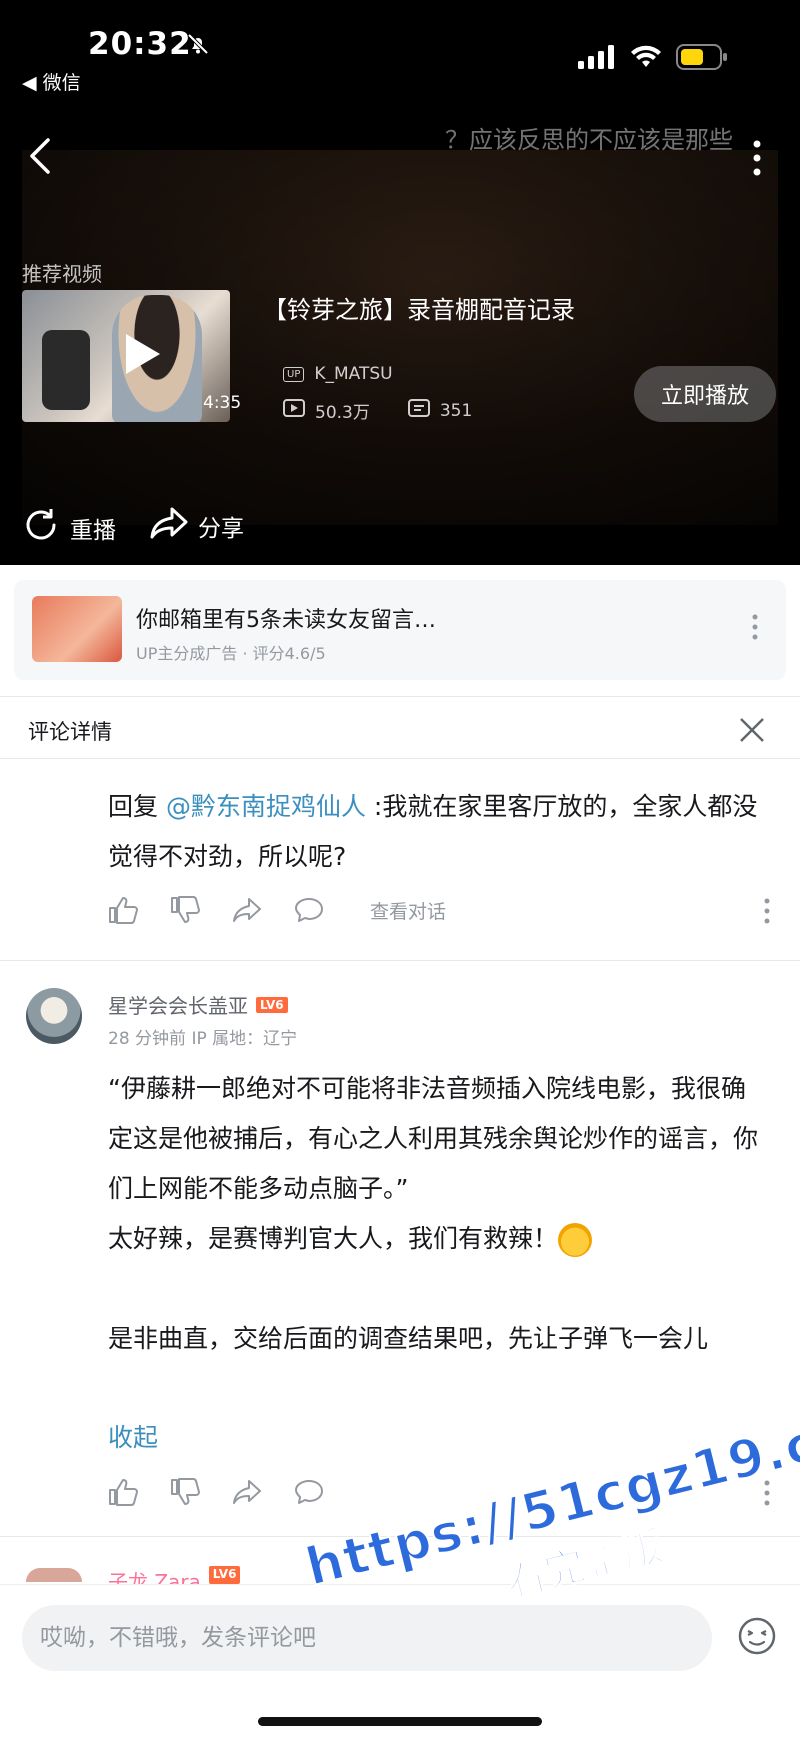  Describe the element at coordinates (77, 629) in the screenshot. I see `ad-thumbnail` at that location.